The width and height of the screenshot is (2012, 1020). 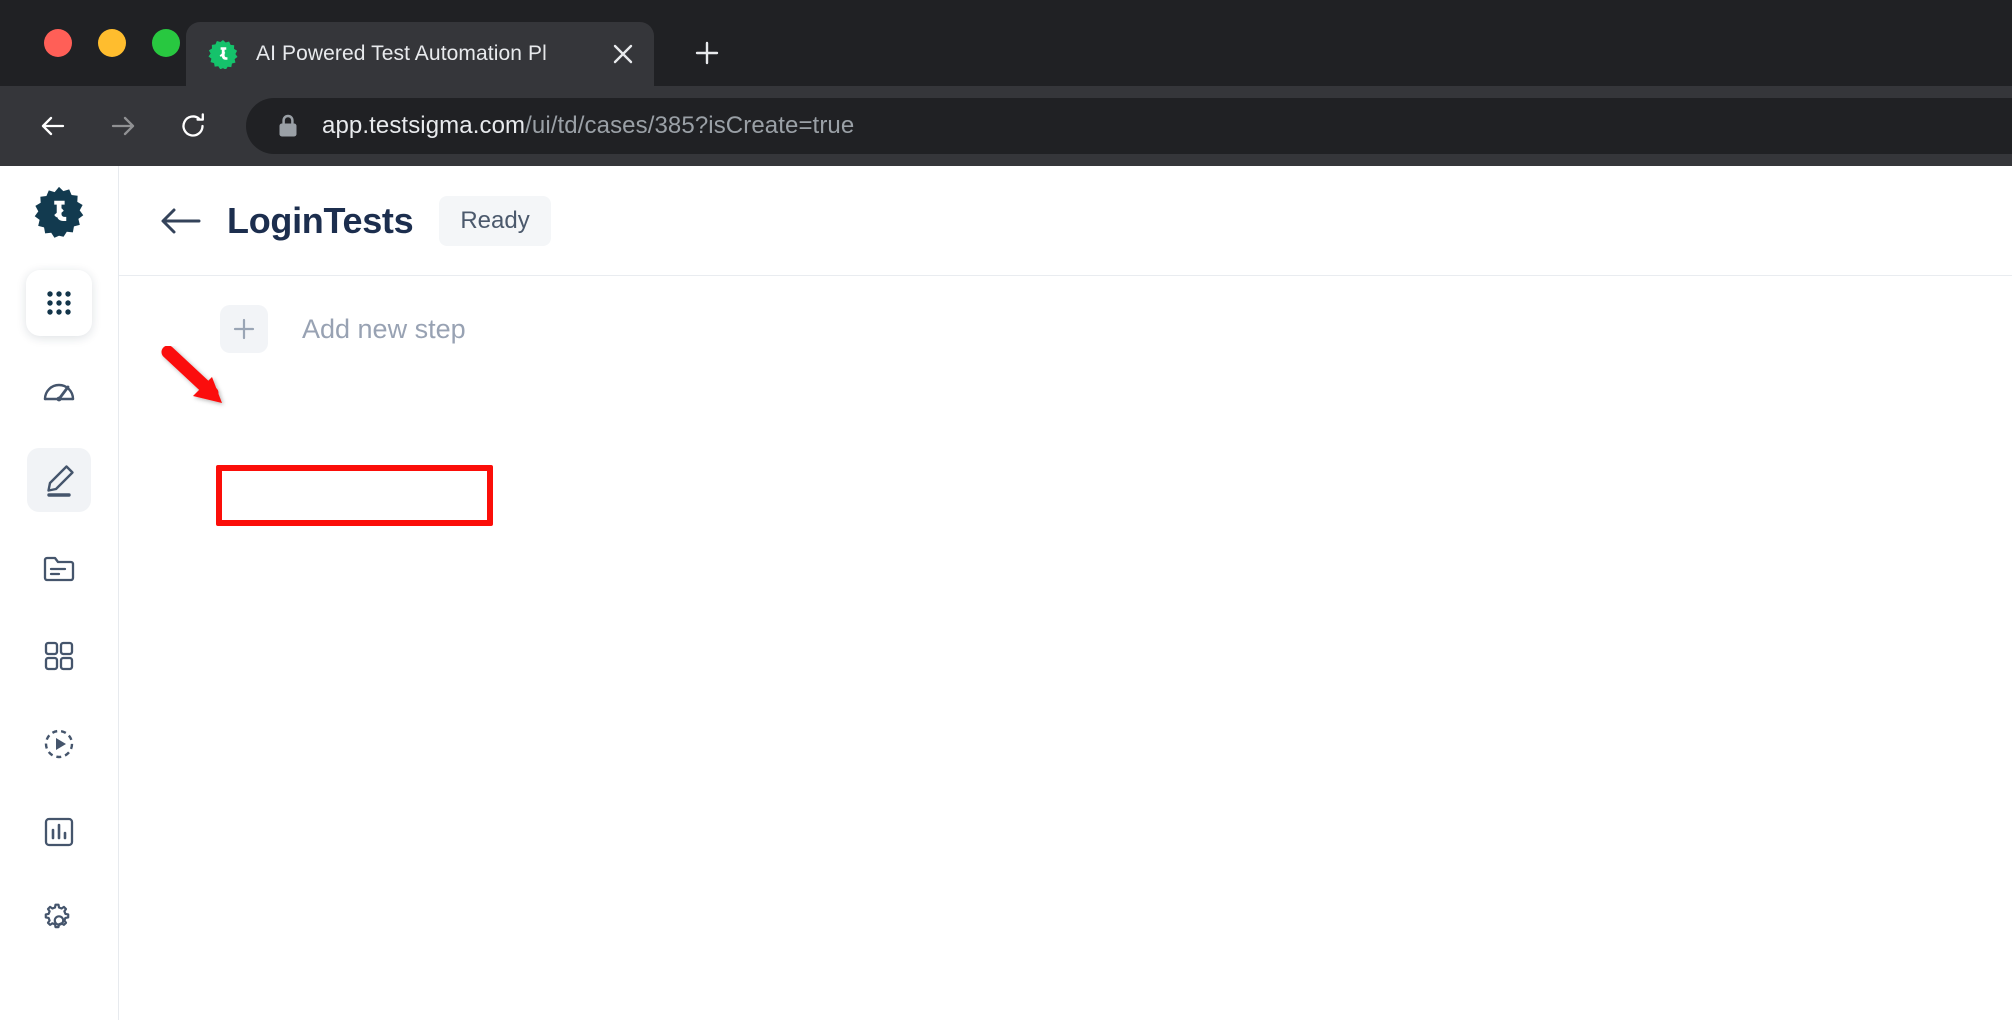 What do you see at coordinates (223, 54) in the screenshot?
I see `testsigma-favicon-icon` at bounding box center [223, 54].